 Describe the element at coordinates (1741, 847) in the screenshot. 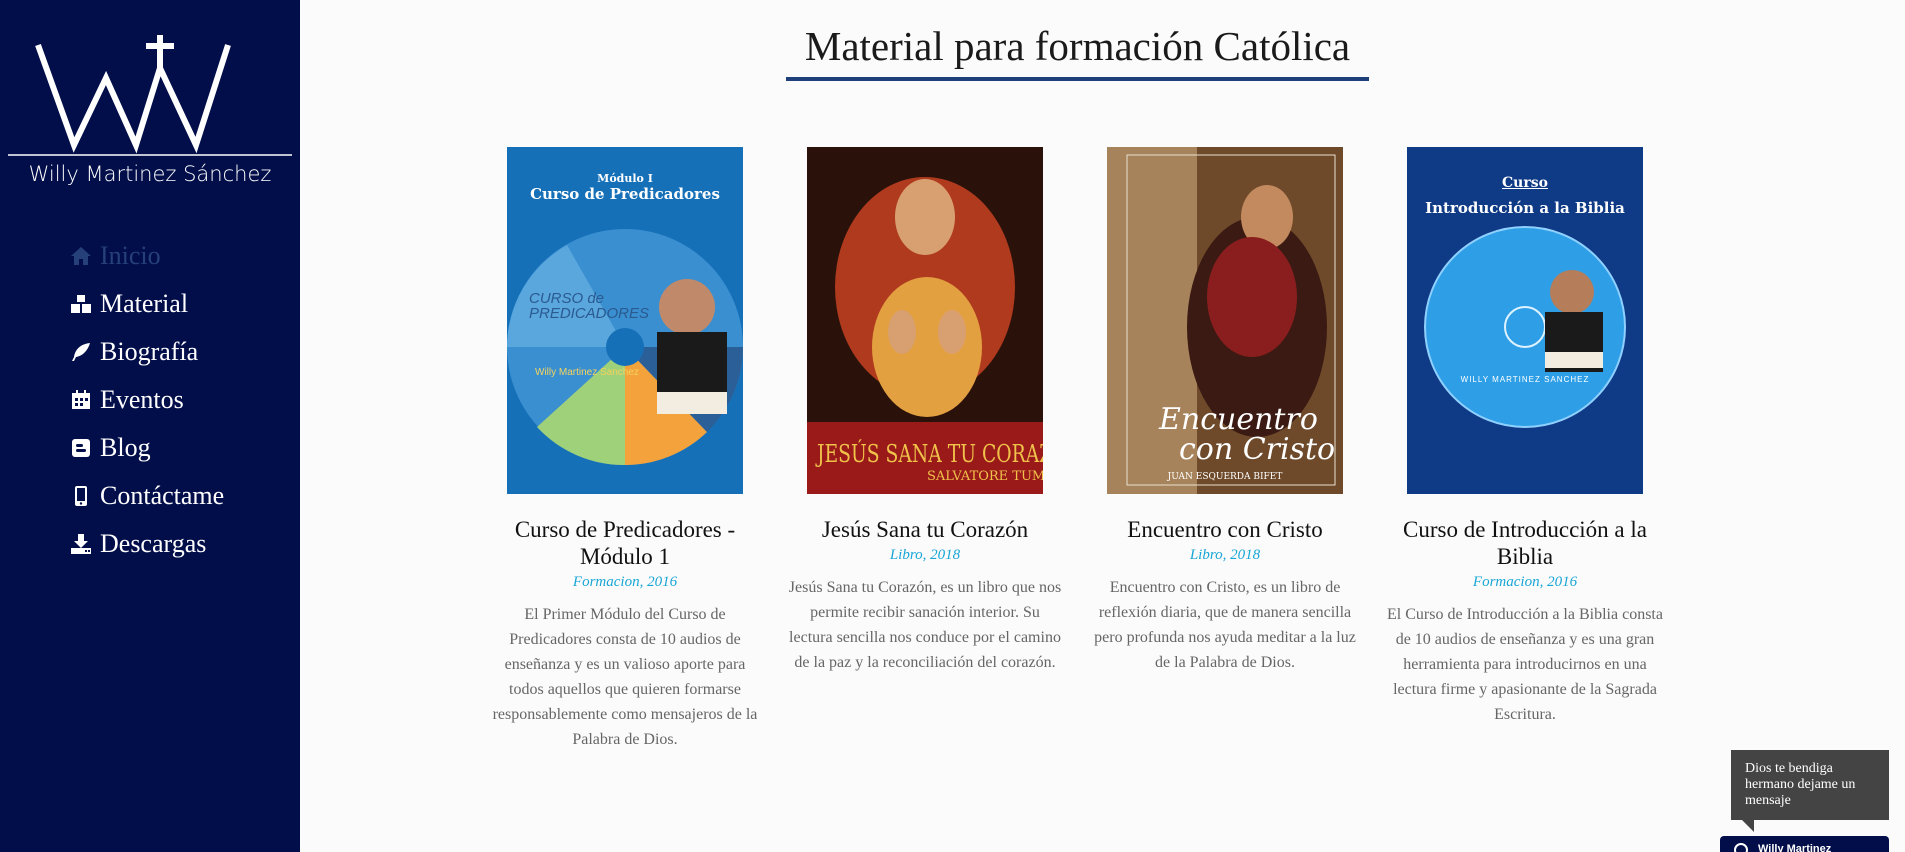

I see `chat-status-icon` at that location.